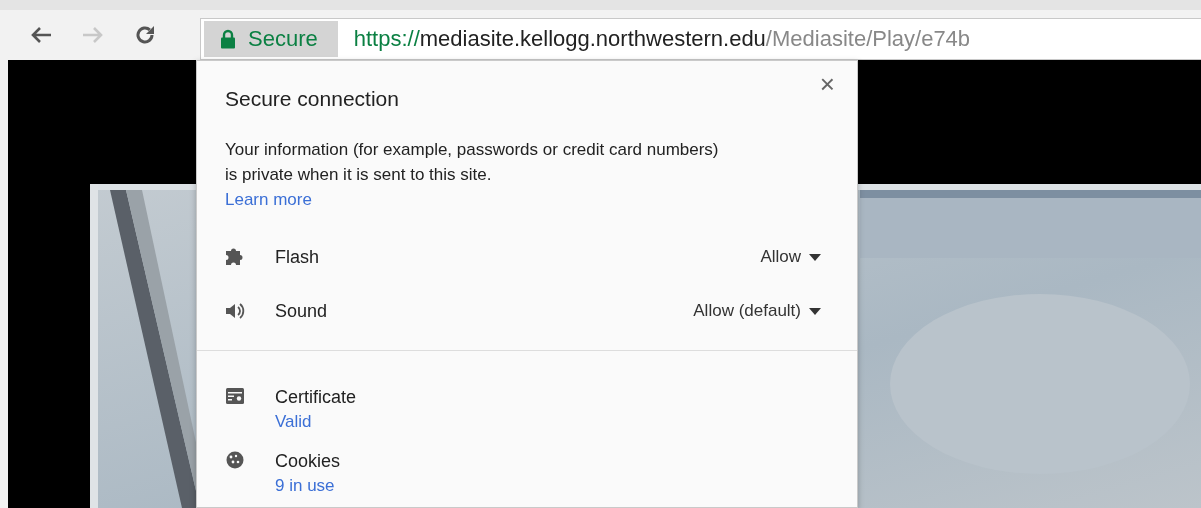 The height and width of the screenshot is (508, 1201). What do you see at coordinates (93, 35) in the screenshot?
I see `forward-icon` at bounding box center [93, 35].